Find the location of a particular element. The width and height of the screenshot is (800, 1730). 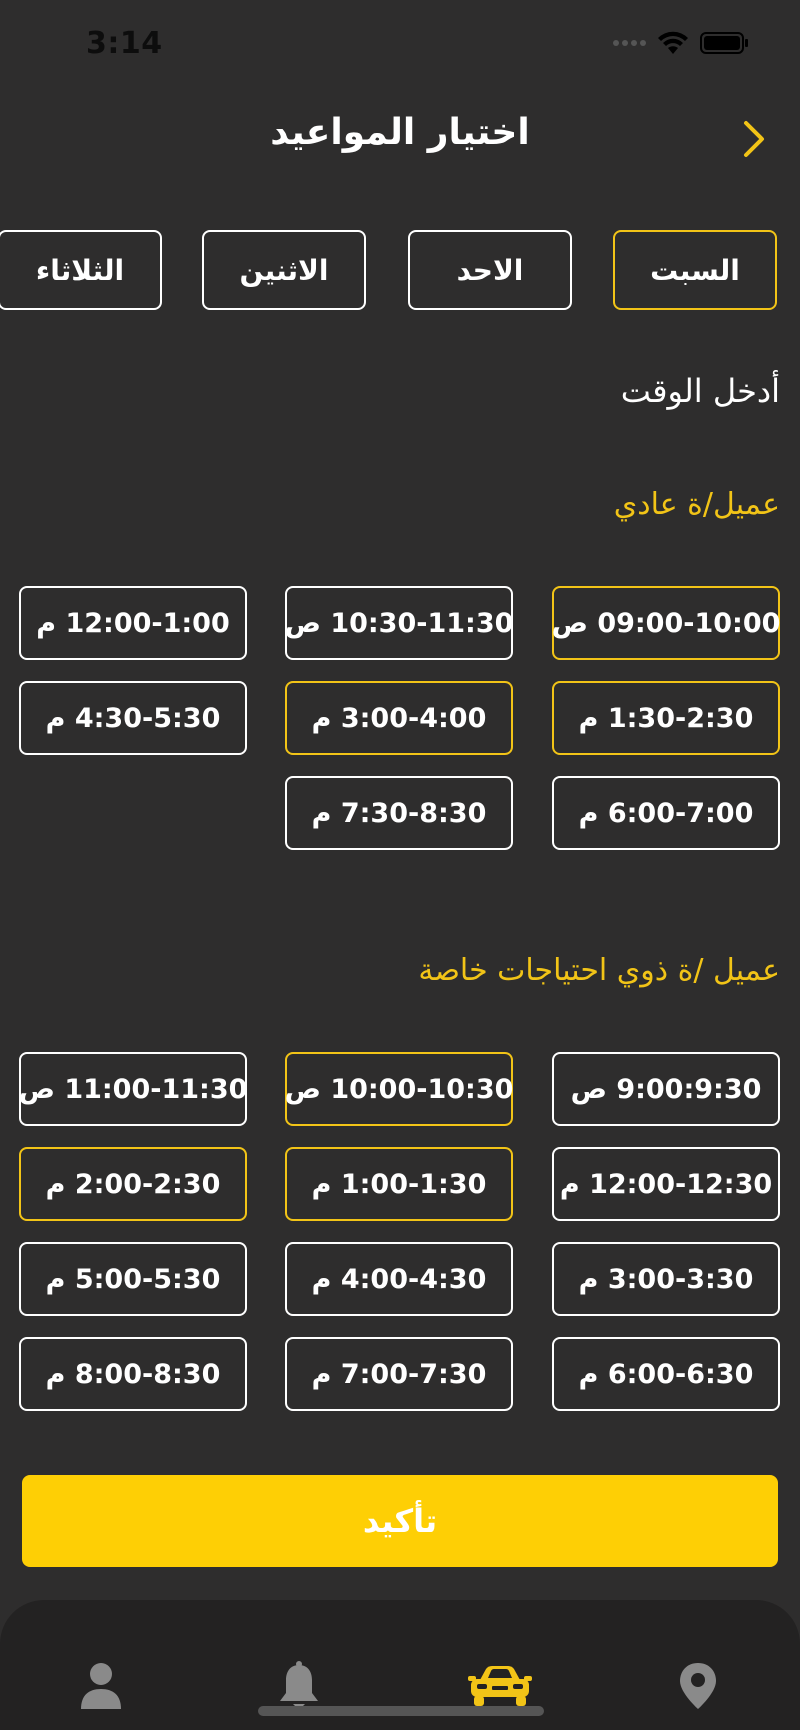

enter-time-label: أدخل الوقت is located at coordinates (700, 391).